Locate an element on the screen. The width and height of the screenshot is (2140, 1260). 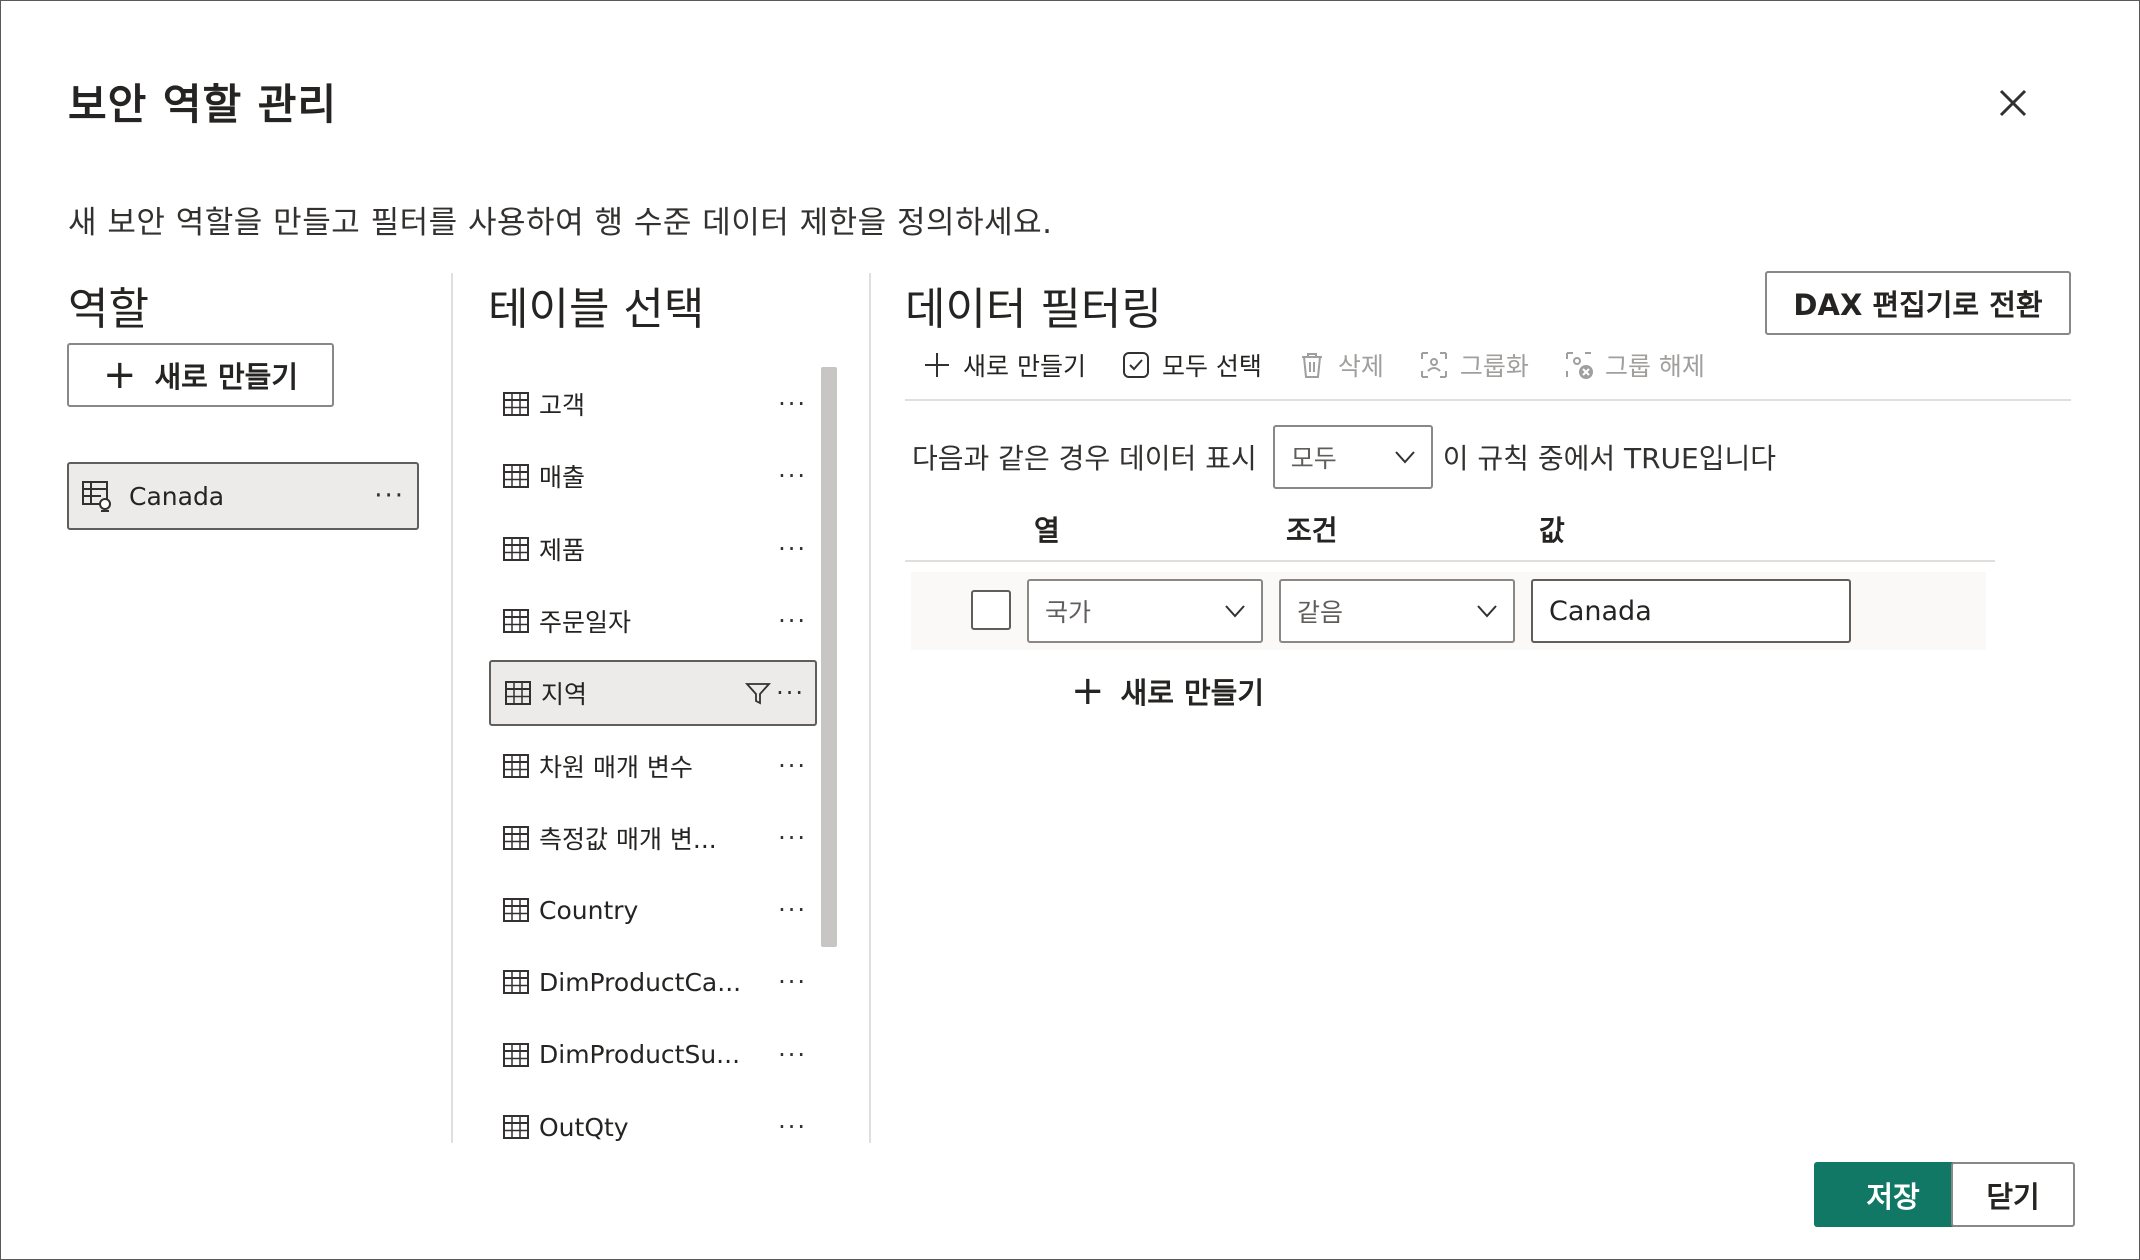
column-header-column: 열 is located at coordinates (1047, 530).